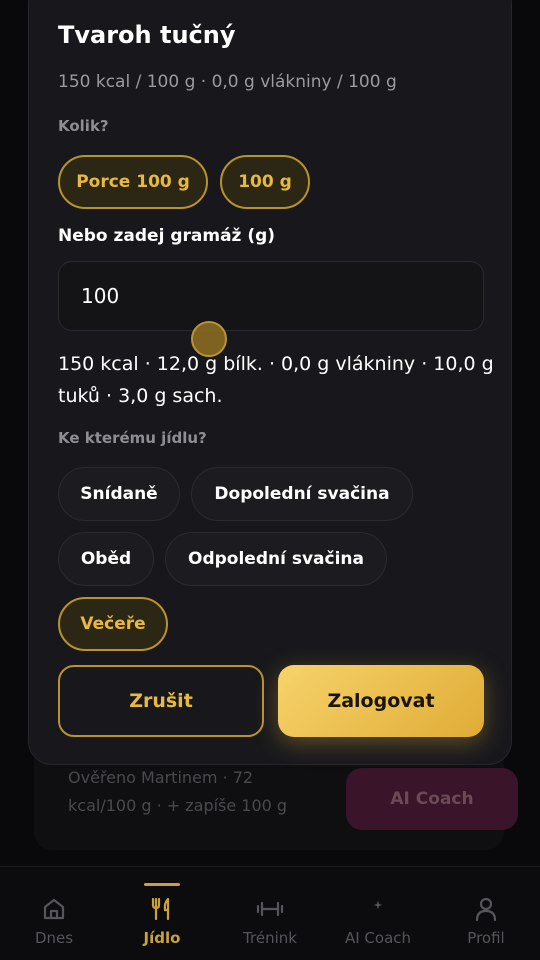  Describe the element at coordinates (432, 799) in the screenshot. I see `ai-coach-button: AI Coach` at that location.